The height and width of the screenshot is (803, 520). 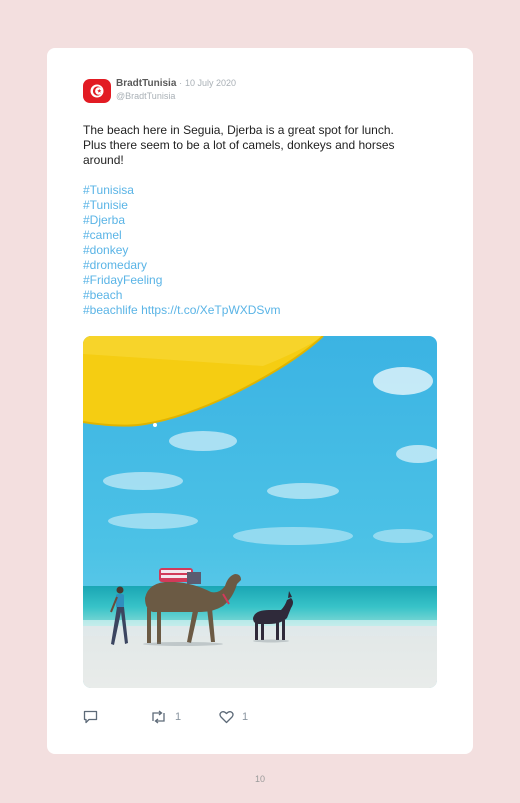 I want to click on hashtag-link: #donkey, so click(x=263, y=250).